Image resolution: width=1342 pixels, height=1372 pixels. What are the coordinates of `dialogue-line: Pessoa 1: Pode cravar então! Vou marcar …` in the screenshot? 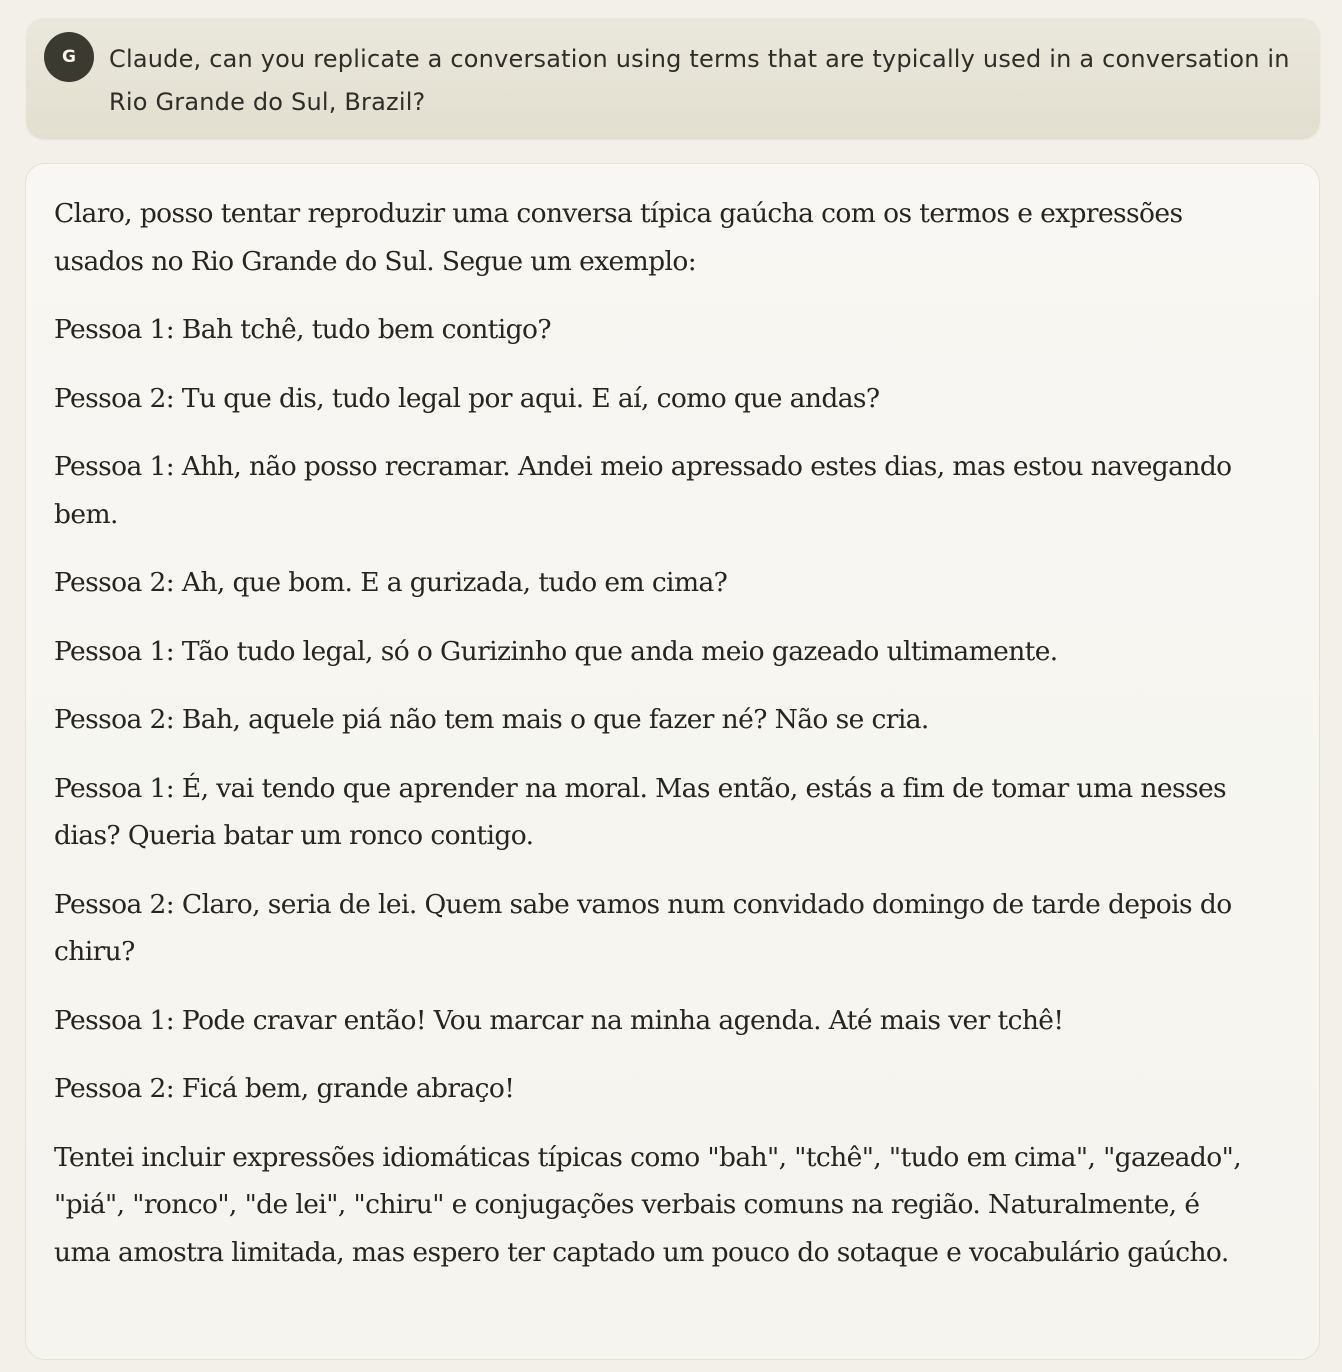 It's located at (559, 1020).